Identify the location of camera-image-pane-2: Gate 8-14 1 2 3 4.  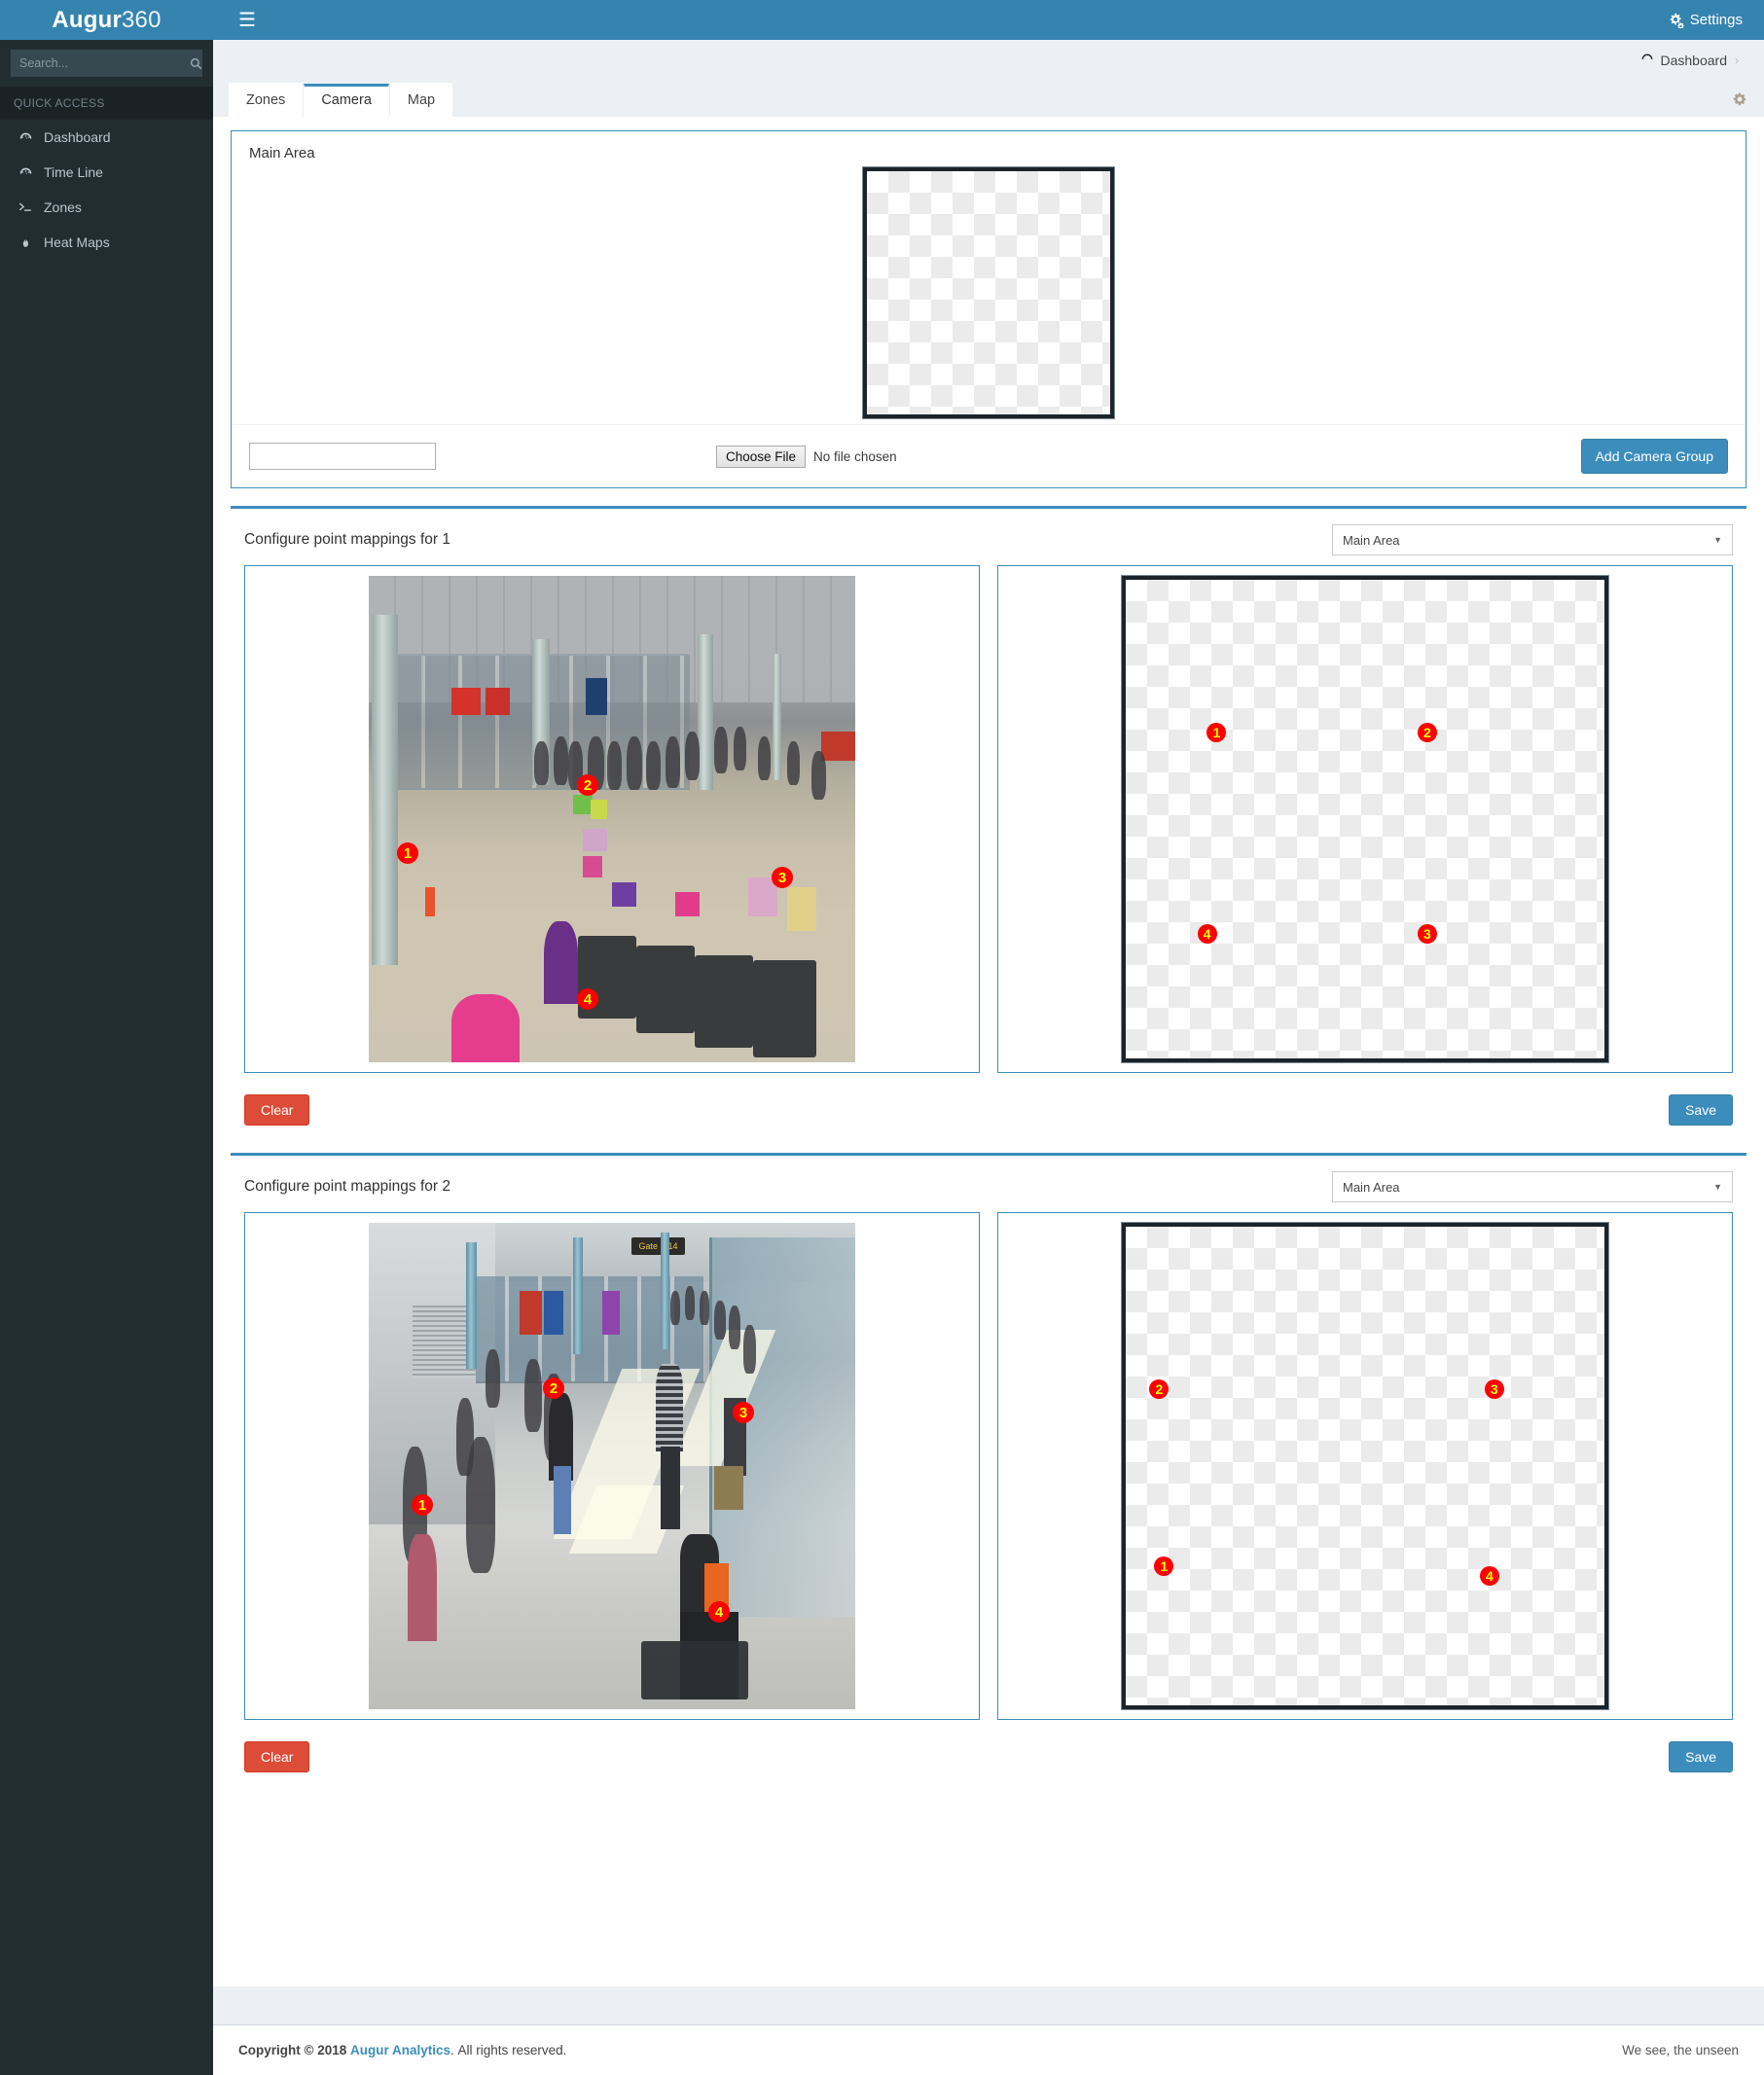
(612, 1466).